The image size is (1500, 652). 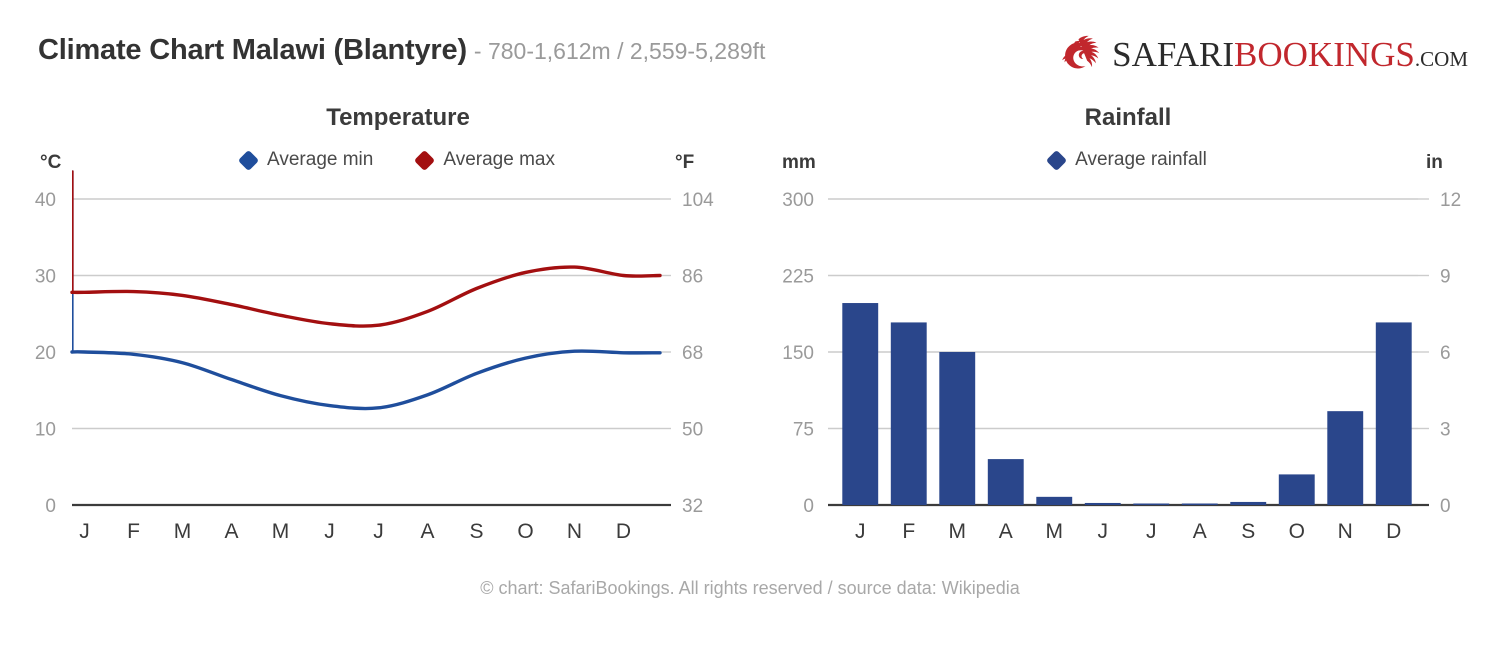 I want to click on y-axis-tick-celsius: 0, so click(x=50, y=506).